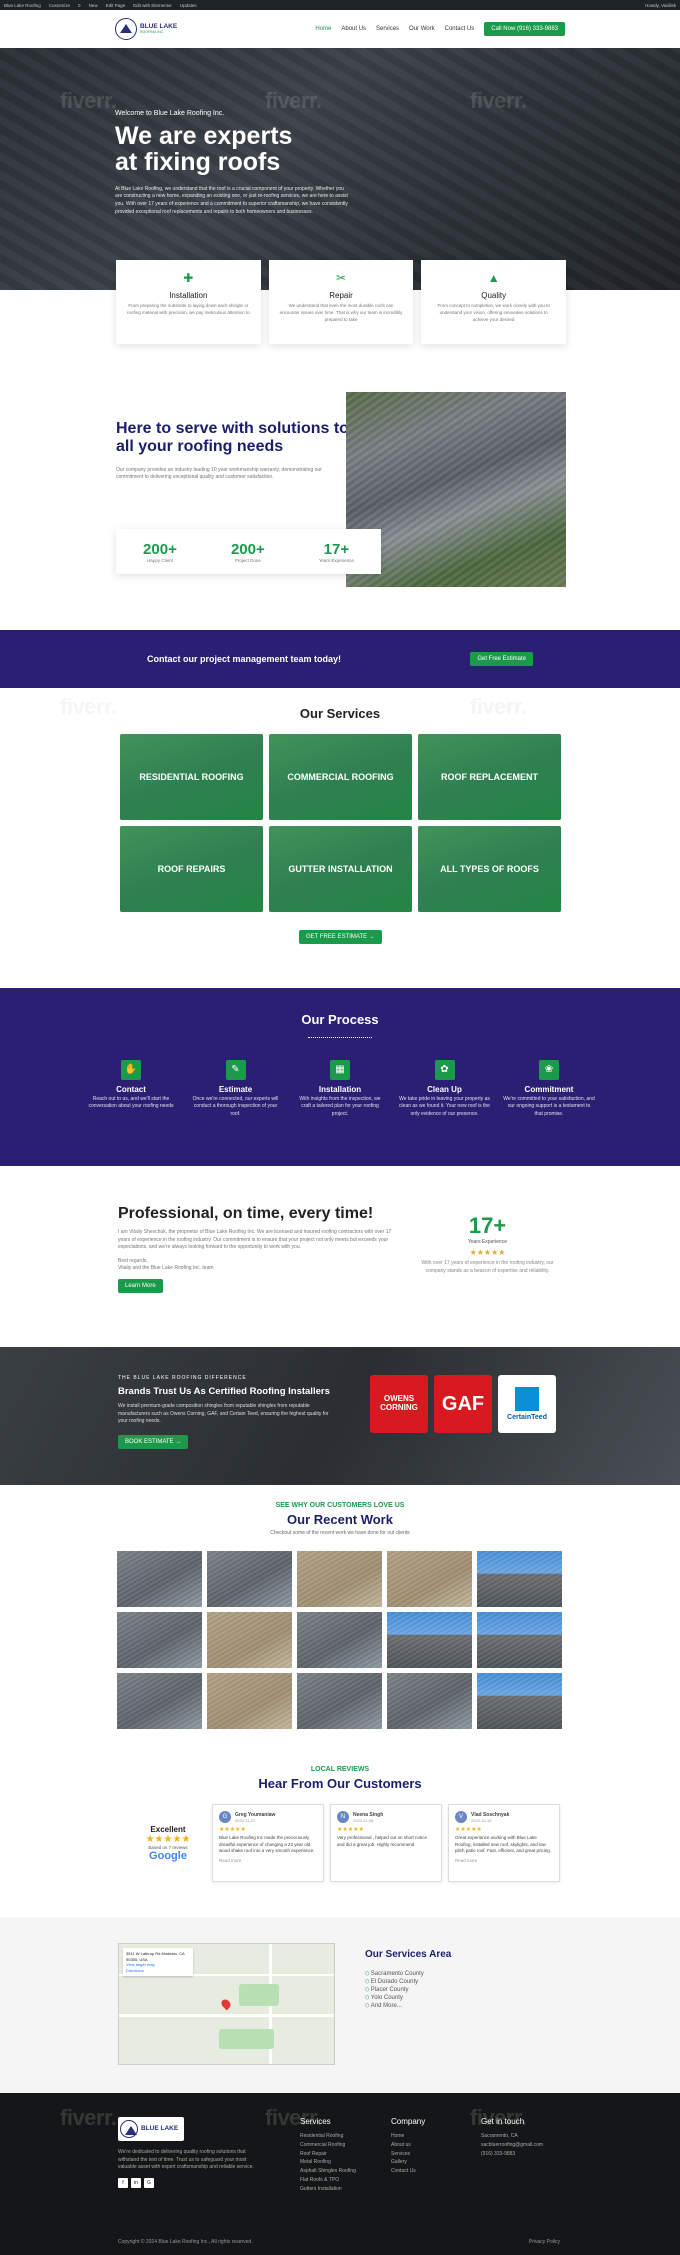 The image size is (680, 2255). What do you see at coordinates (328, 2162) in the screenshot?
I see `footer-link: Metal Roofing` at bounding box center [328, 2162].